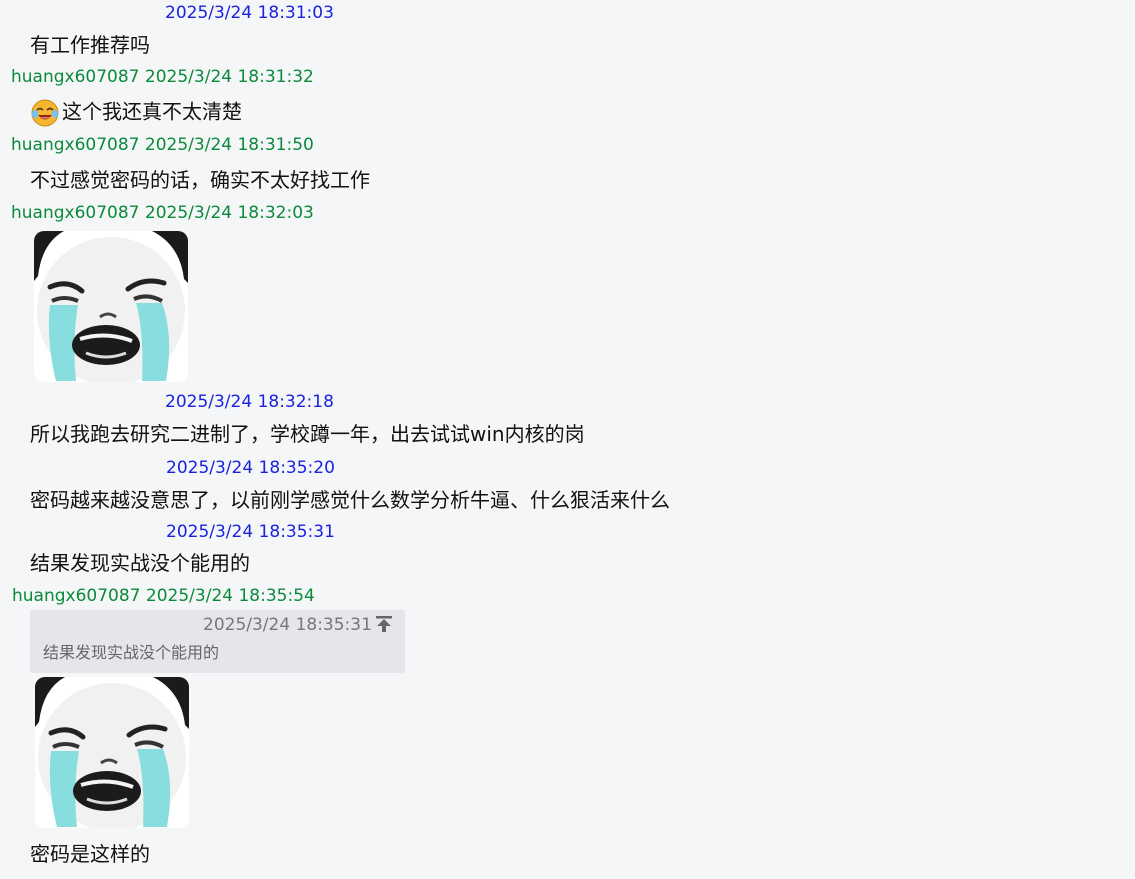 This screenshot has height=879, width=1135. I want to click on message-header: huangx607087 2025/3/24 18:31:32, so click(162, 77).